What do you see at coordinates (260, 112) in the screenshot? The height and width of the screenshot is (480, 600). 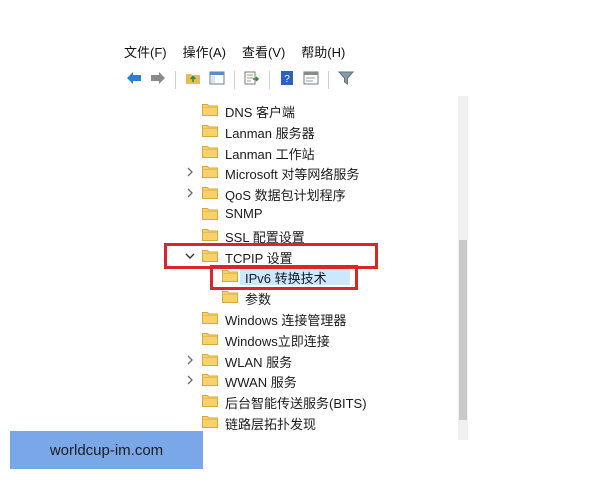 I see `tree-item-label: DNS 客户端` at bounding box center [260, 112].